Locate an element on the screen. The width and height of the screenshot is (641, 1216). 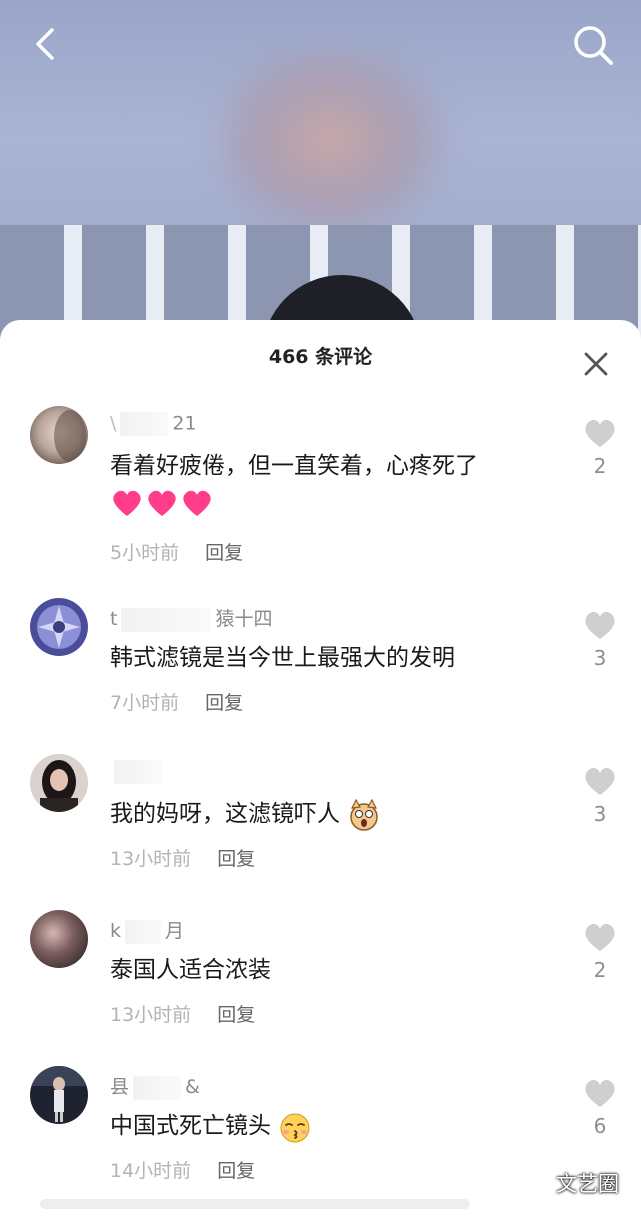
username: \ 21 is located at coordinates (153, 424).